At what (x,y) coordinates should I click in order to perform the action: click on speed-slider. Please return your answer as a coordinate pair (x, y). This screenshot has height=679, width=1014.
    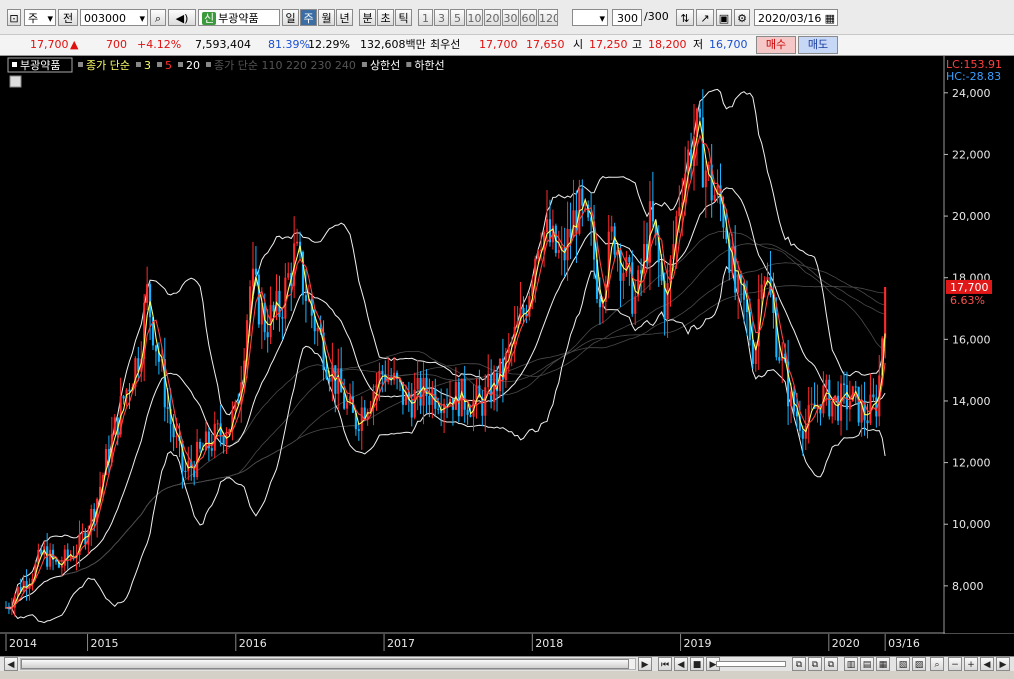
    Looking at the image, I should click on (751, 664).